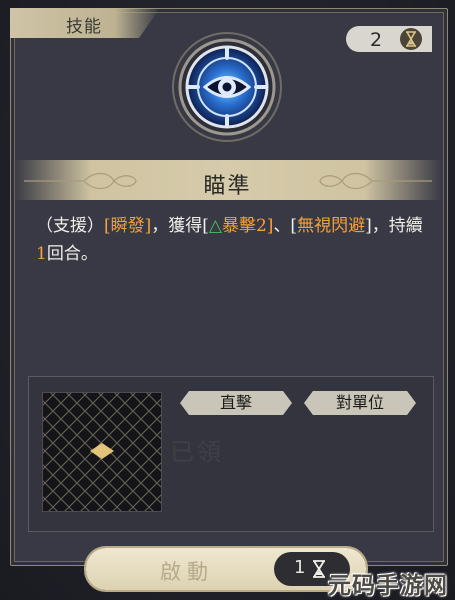 This screenshot has width=455, height=600. Describe the element at coordinates (227, 186) in the screenshot. I see `skill-name: 瞄準` at that location.